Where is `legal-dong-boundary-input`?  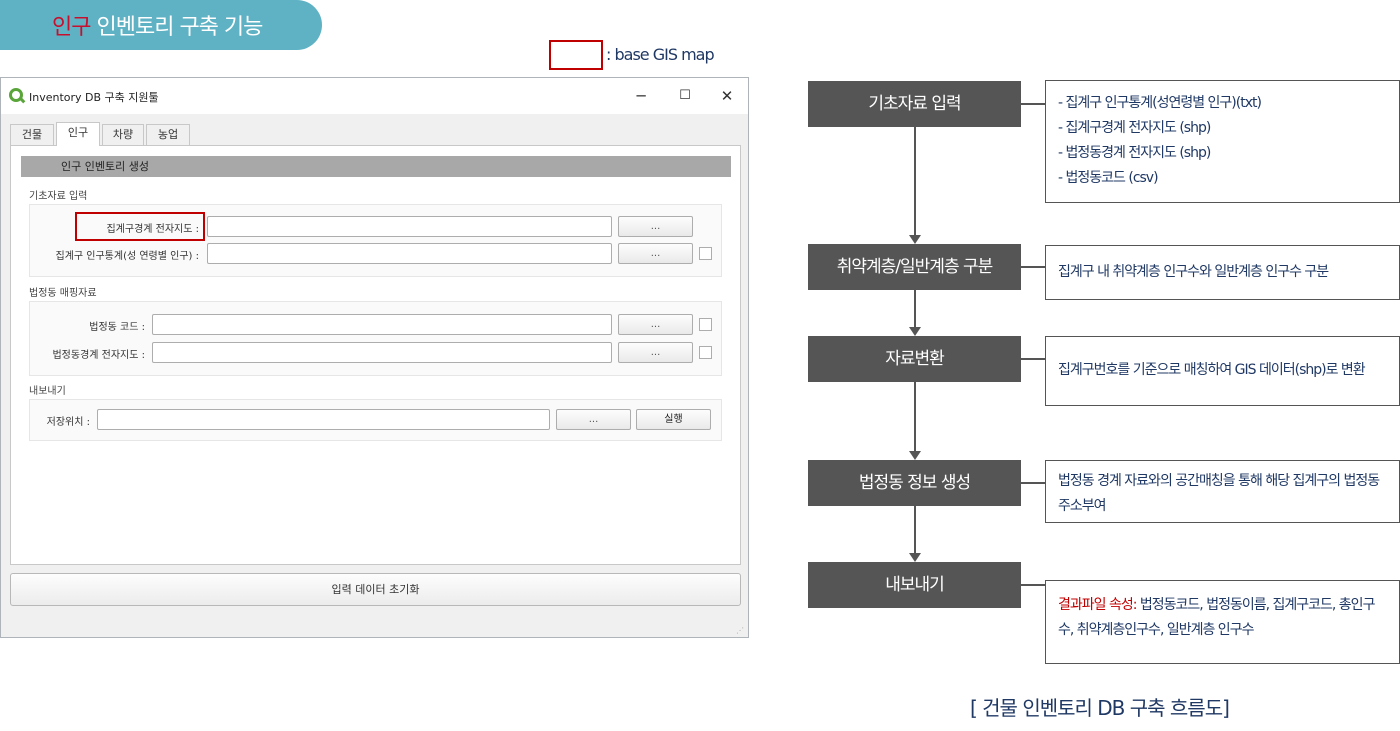
legal-dong-boundary-input is located at coordinates (382, 352).